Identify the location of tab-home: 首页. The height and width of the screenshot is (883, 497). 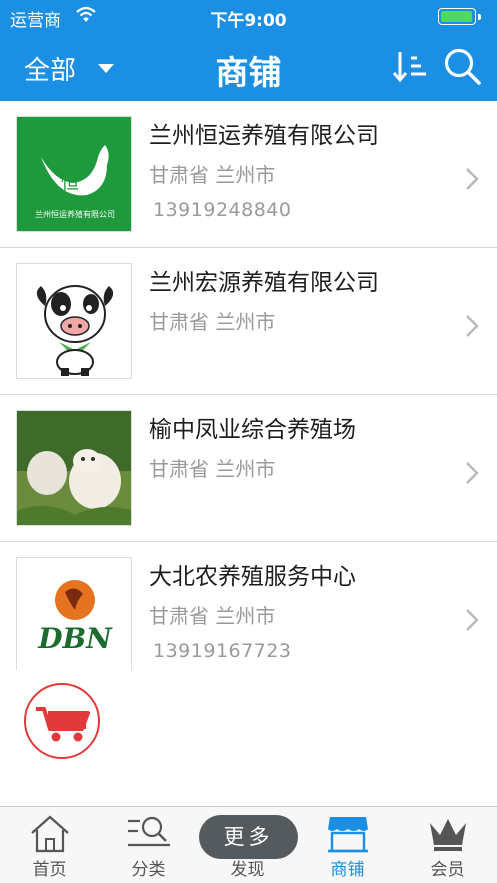
(49, 845).